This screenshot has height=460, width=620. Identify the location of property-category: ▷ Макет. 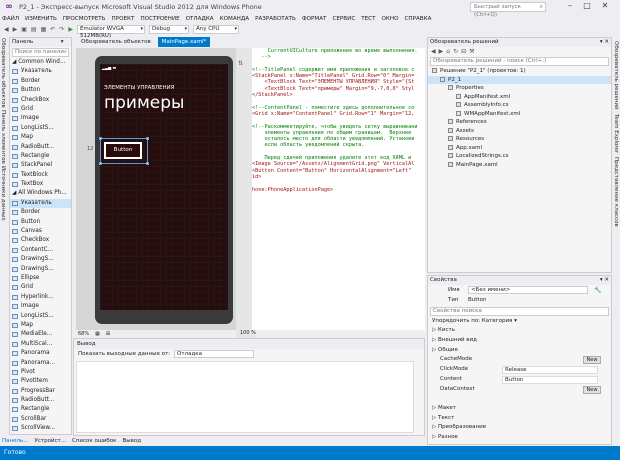
(519, 409).